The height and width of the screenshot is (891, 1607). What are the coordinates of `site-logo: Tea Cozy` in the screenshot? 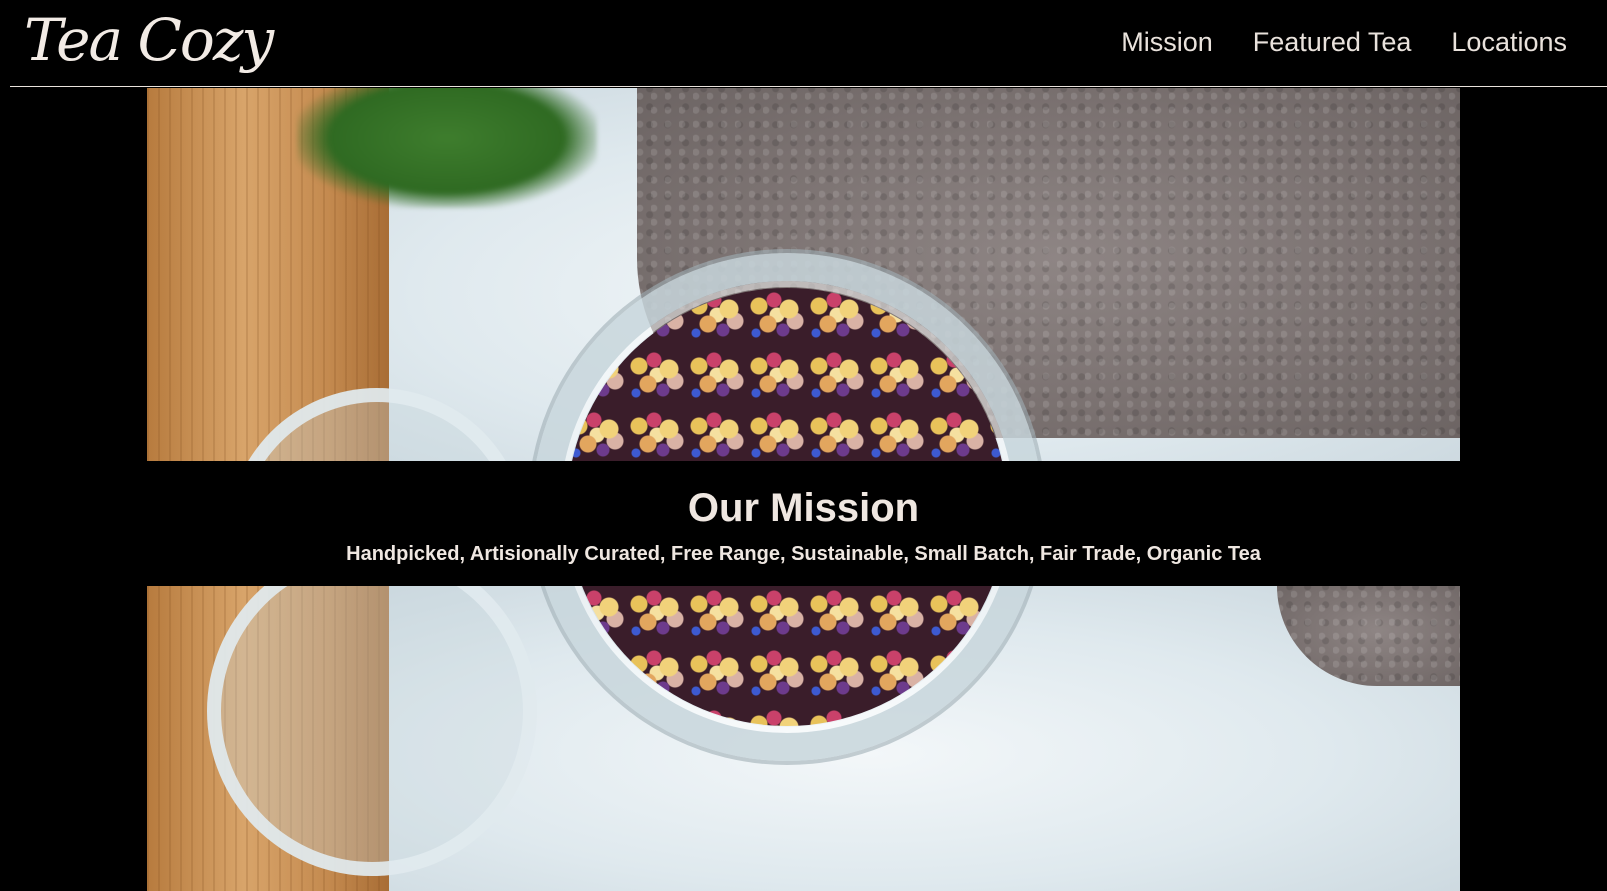 It's located at (149, 40).